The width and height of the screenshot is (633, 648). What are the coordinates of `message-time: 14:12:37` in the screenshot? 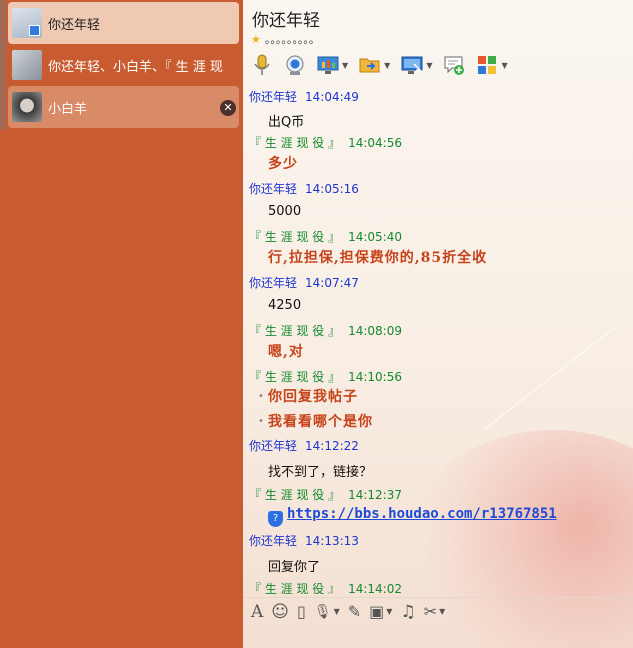 It's located at (375, 495).